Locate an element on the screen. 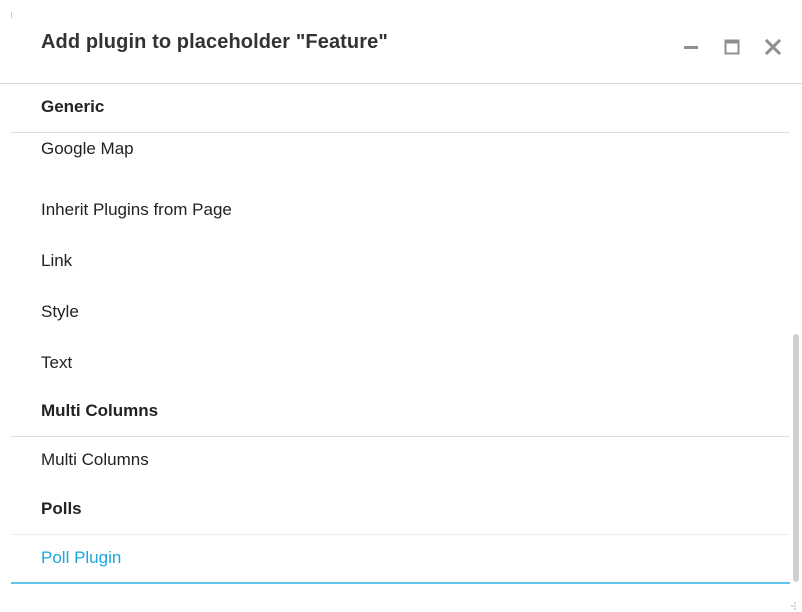  close-icon is located at coordinates (773, 47).